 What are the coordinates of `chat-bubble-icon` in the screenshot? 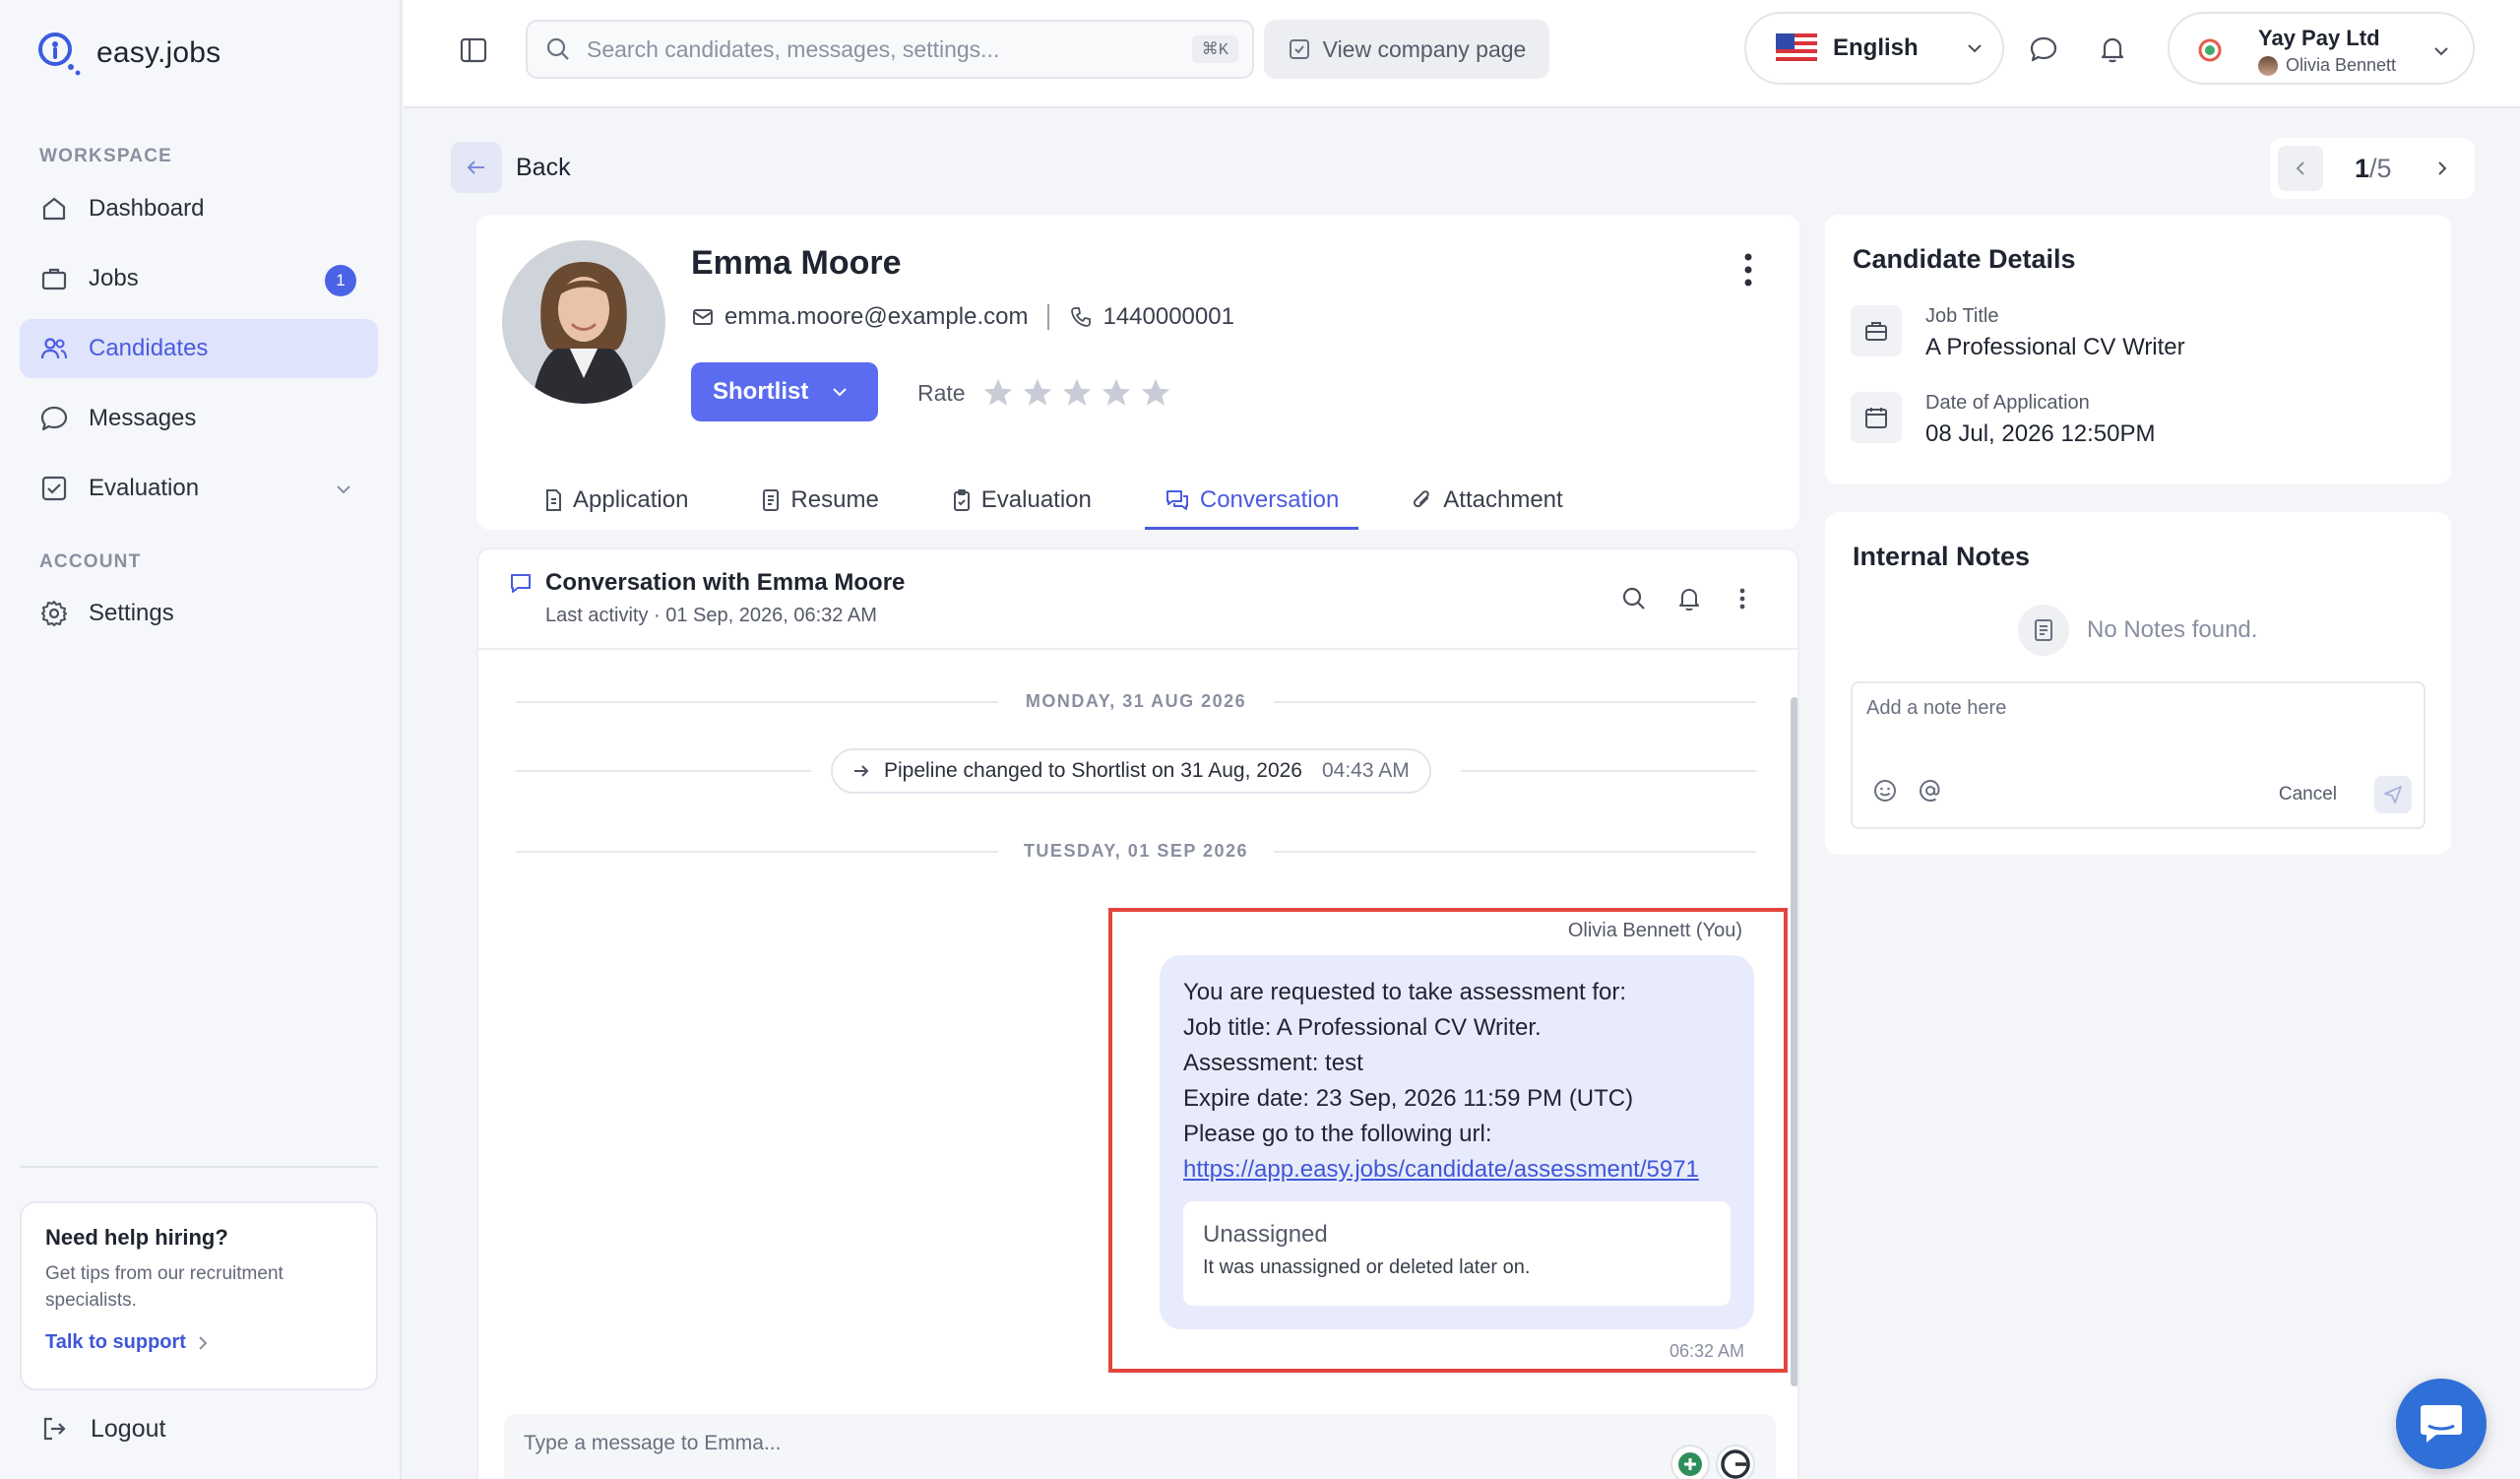 It's located at (54, 418).